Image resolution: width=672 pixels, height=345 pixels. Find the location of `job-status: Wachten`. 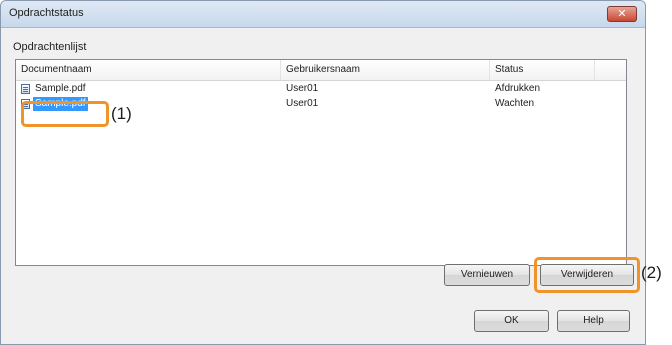

job-status: Wachten is located at coordinates (515, 103).